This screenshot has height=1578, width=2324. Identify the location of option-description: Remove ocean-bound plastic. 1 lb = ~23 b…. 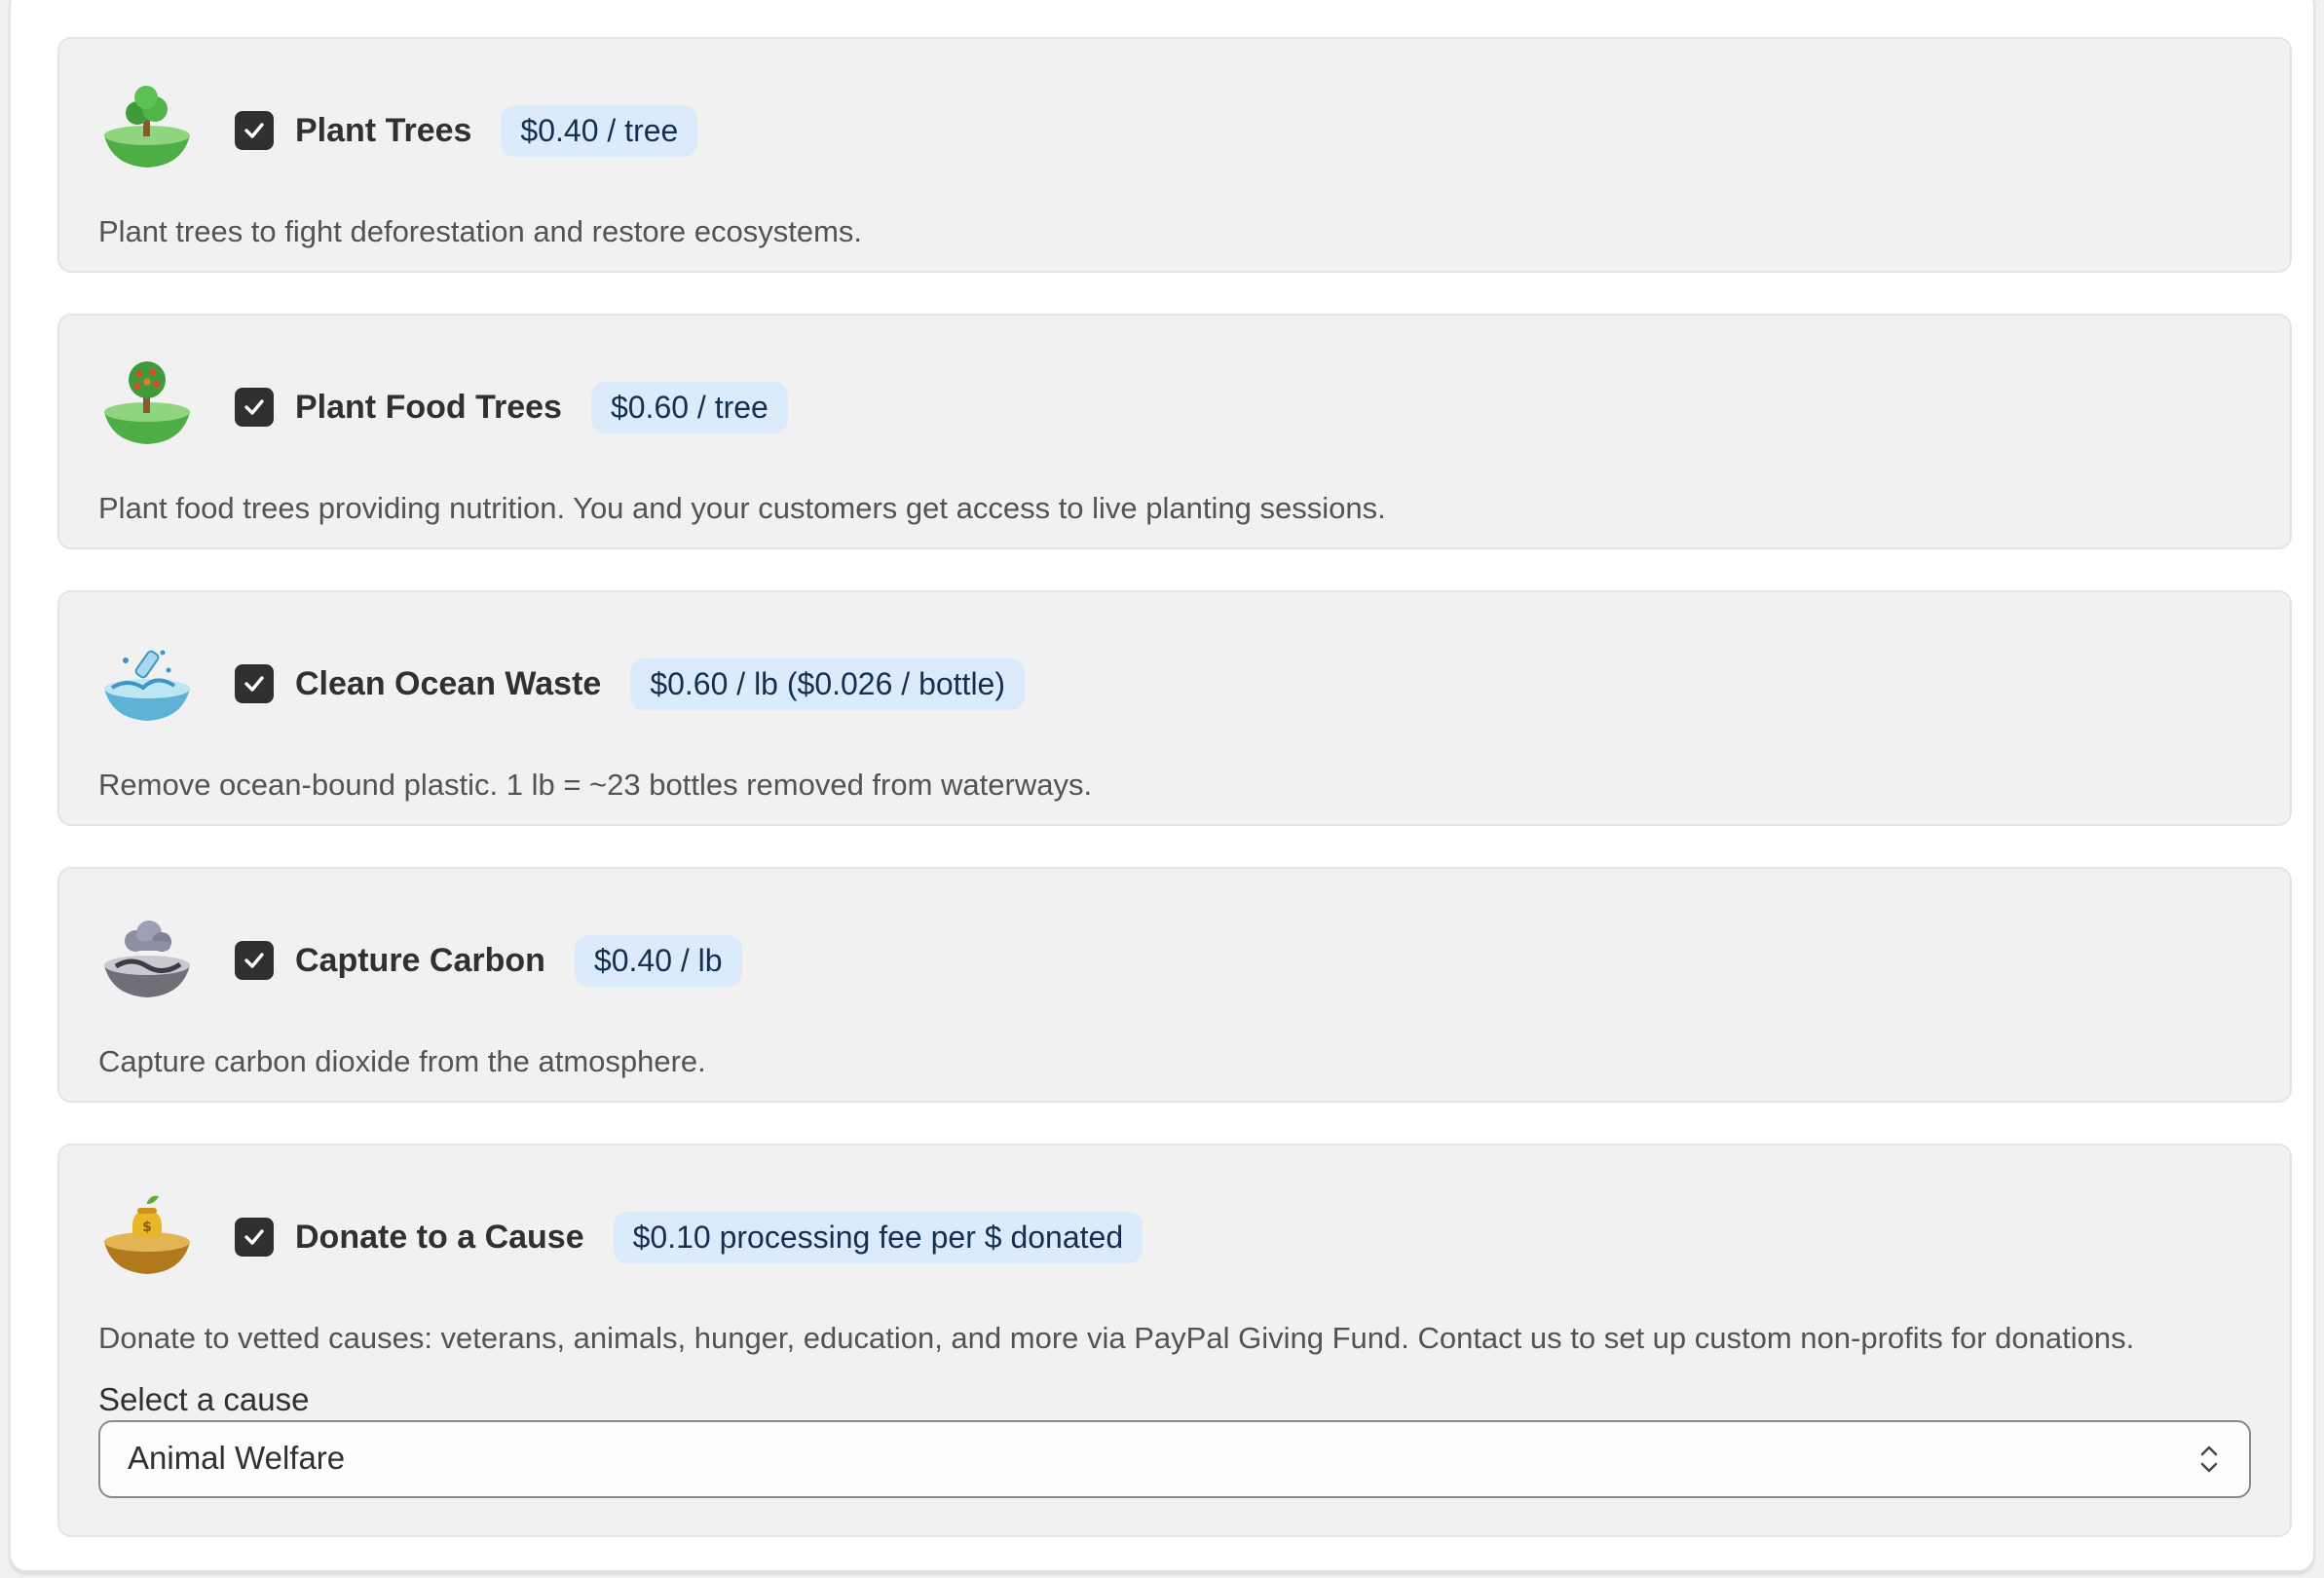
(595, 785).